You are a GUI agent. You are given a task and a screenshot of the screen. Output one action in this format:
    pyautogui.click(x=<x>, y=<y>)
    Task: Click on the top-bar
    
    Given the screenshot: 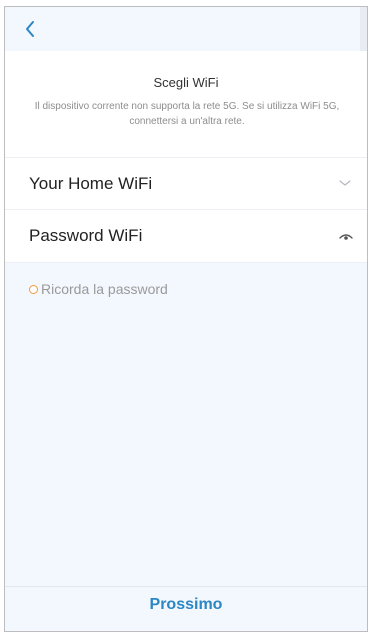 What is the action you would take?
    pyautogui.click(x=186, y=29)
    